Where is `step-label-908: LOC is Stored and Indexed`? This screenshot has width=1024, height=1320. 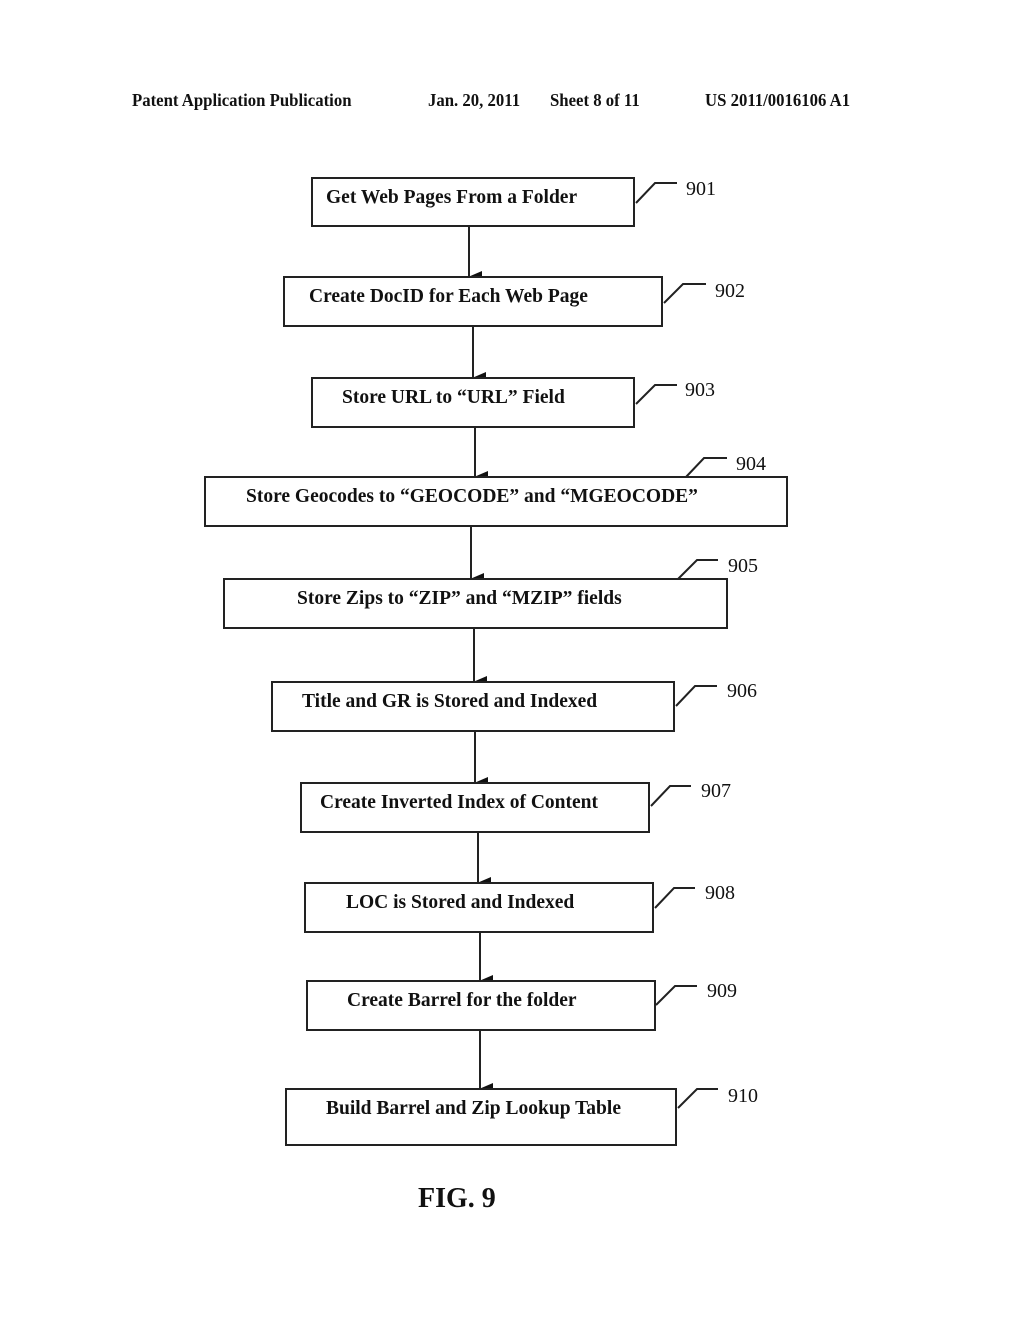 step-label-908: LOC is Stored and Indexed is located at coordinates (460, 902).